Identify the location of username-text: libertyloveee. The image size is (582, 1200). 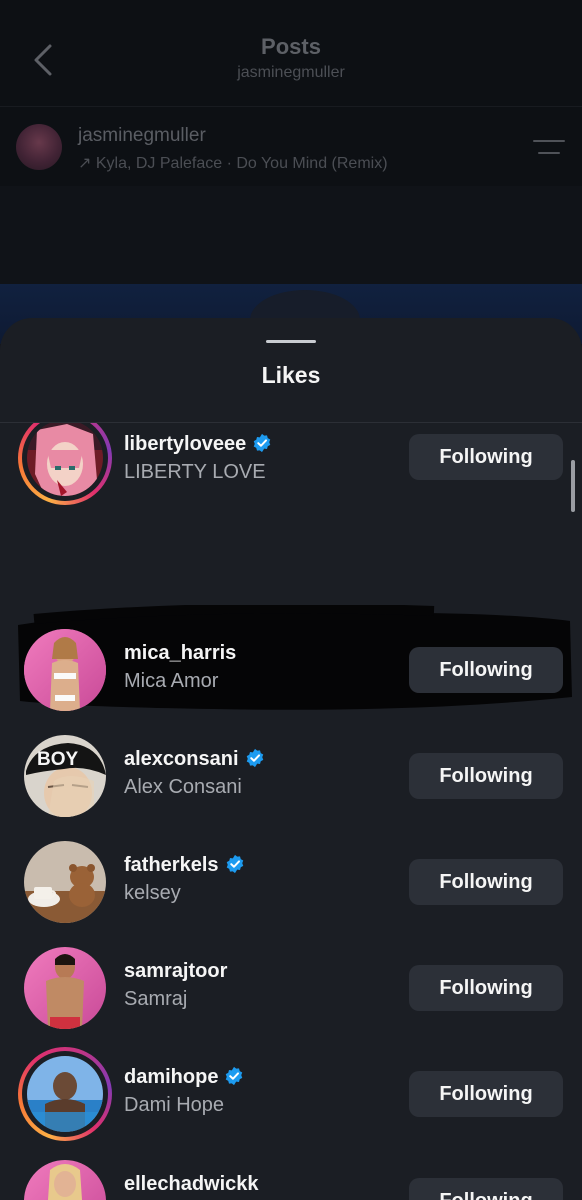
(185, 444).